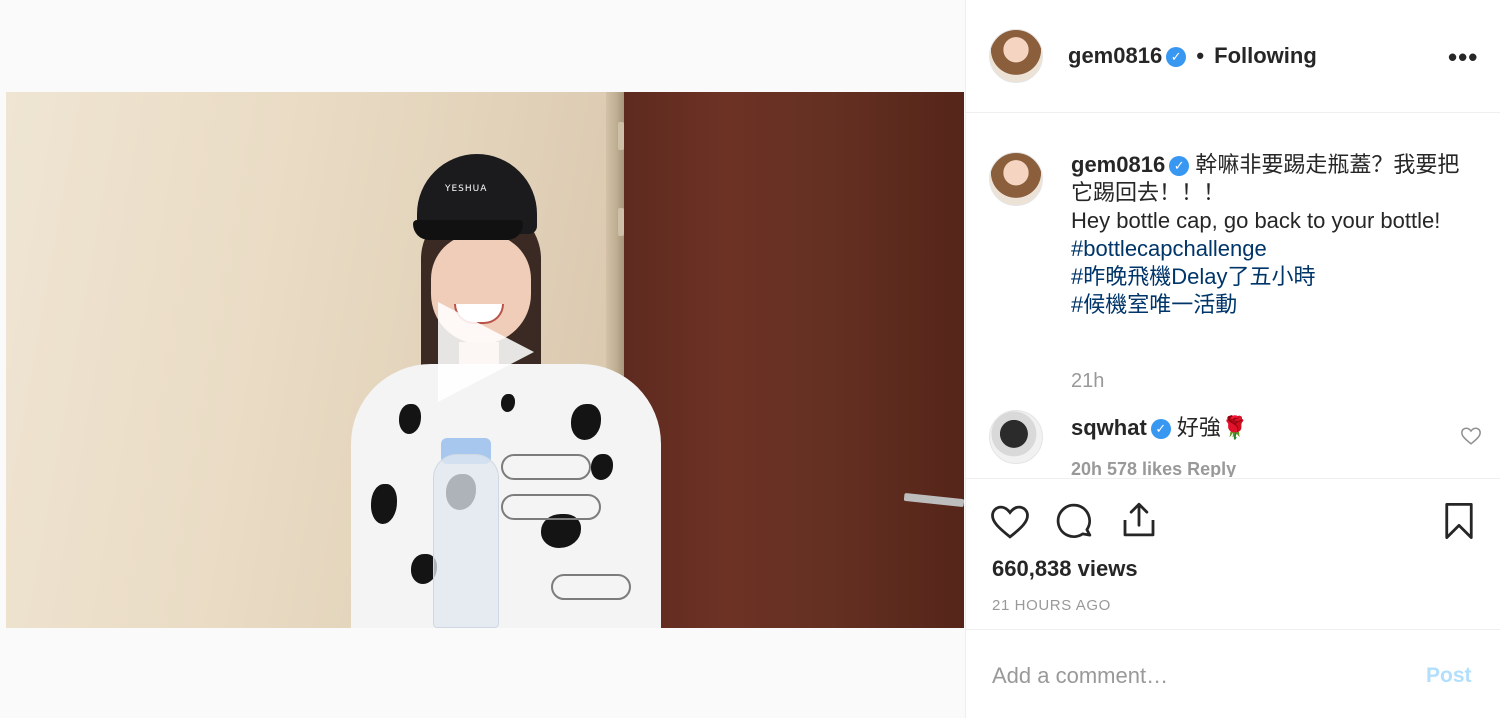 This screenshot has height=718, width=1500. I want to click on person-shirt, so click(506, 496).